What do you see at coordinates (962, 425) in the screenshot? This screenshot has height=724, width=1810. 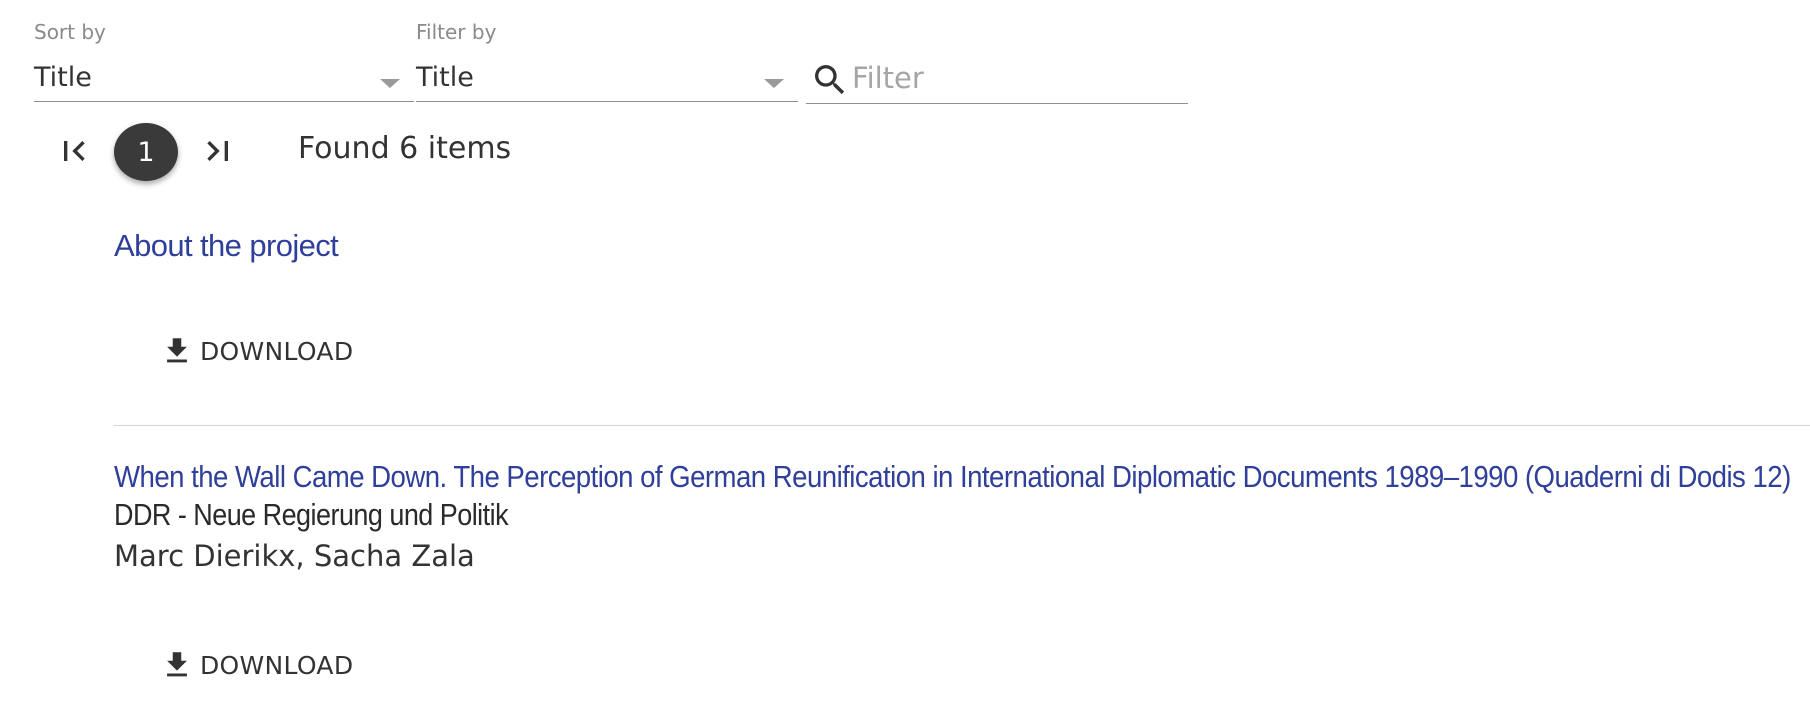 I see `item-divider` at bounding box center [962, 425].